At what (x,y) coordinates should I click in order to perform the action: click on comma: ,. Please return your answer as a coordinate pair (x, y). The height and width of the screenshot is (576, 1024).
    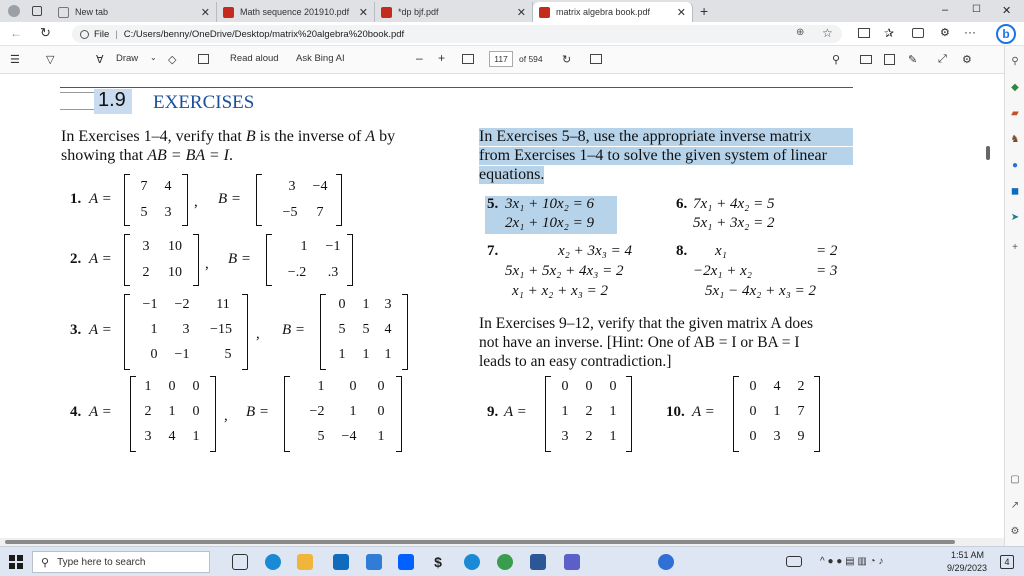
    Looking at the image, I should click on (258, 334).